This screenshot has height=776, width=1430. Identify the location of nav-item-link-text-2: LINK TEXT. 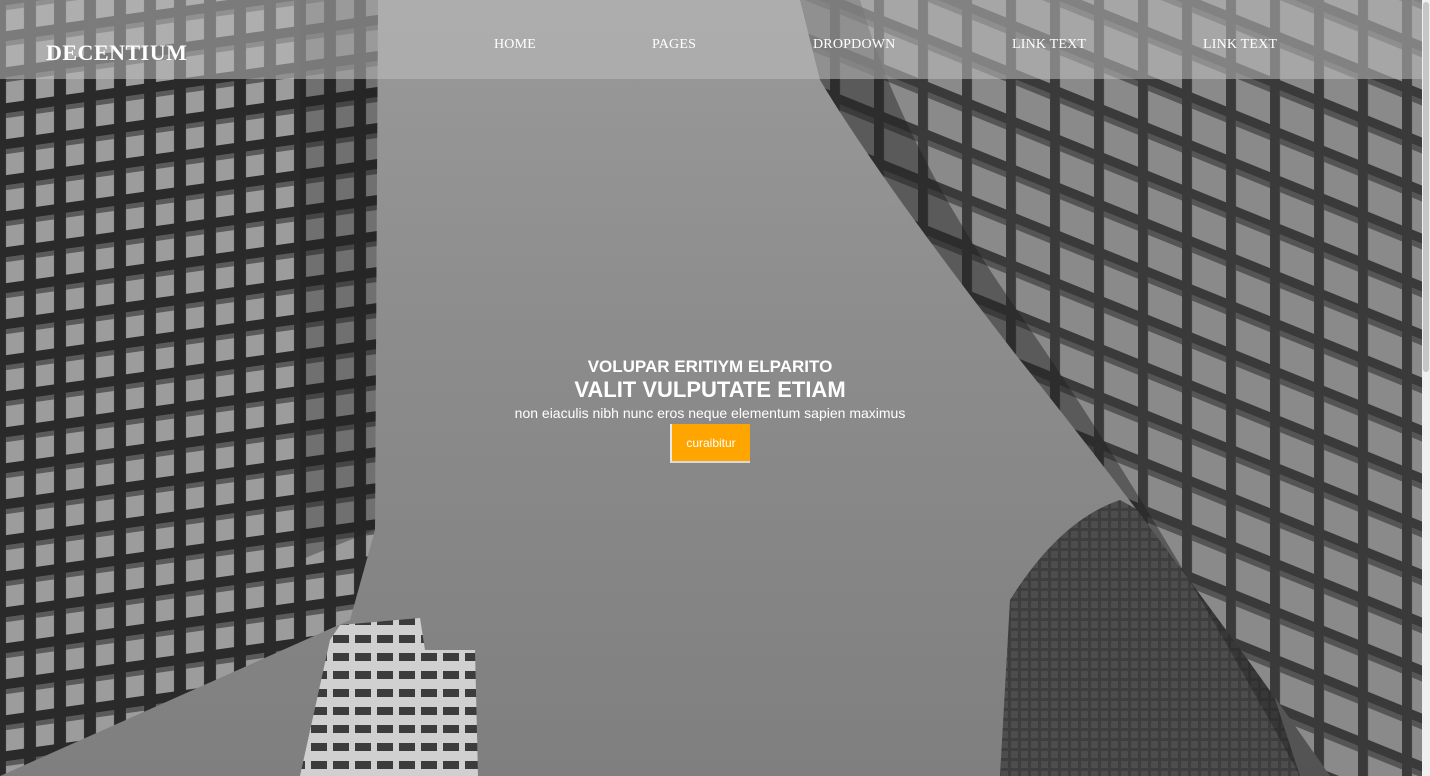
(1240, 45).